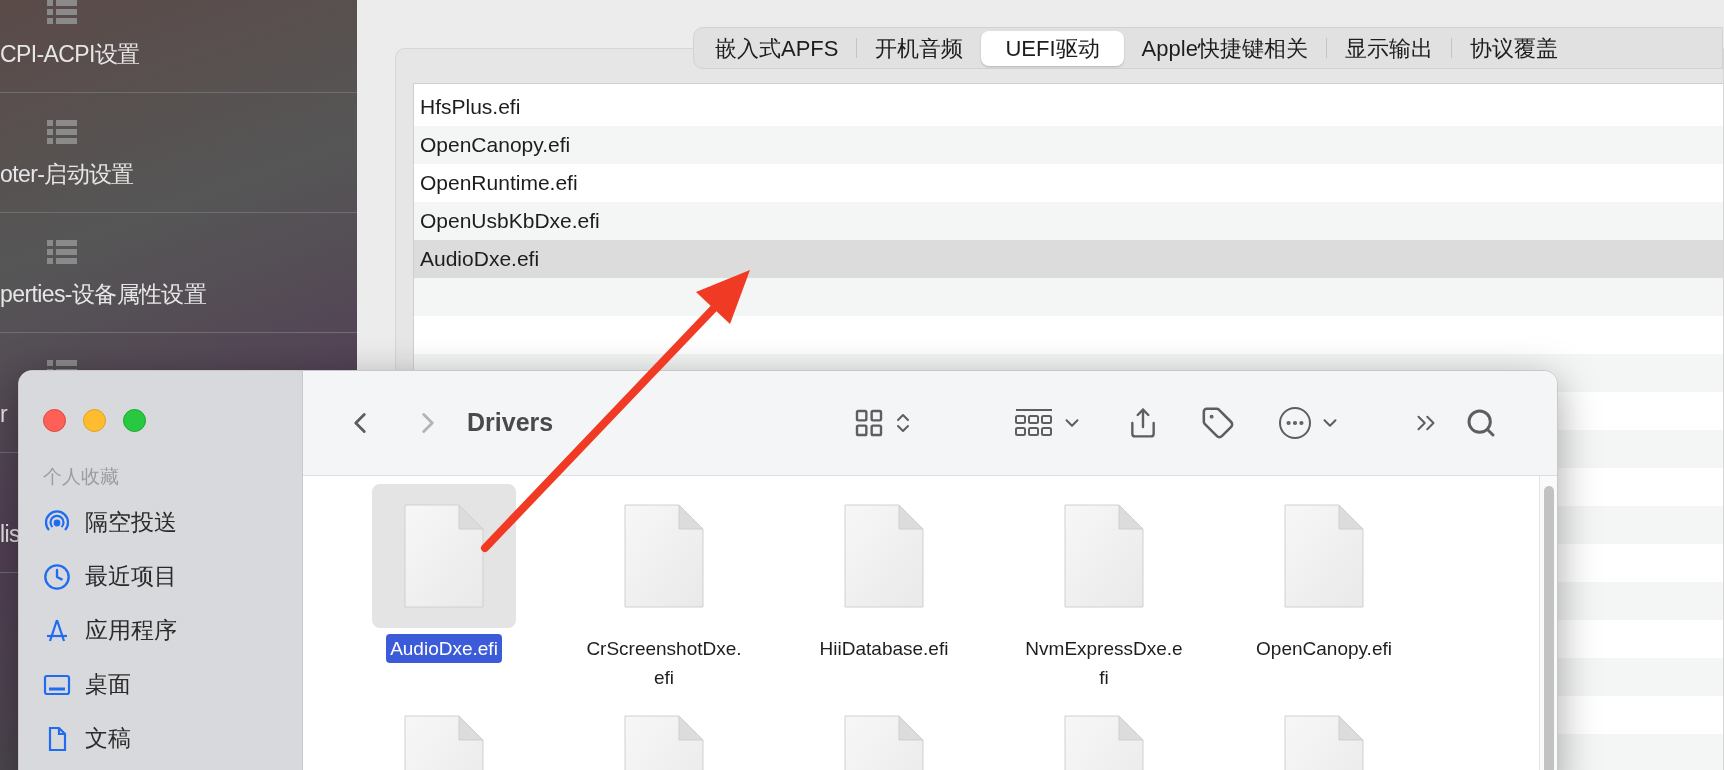 Image resolution: width=1724 pixels, height=770 pixels. I want to click on driver-name: OpenCanopy.efi, so click(495, 145).